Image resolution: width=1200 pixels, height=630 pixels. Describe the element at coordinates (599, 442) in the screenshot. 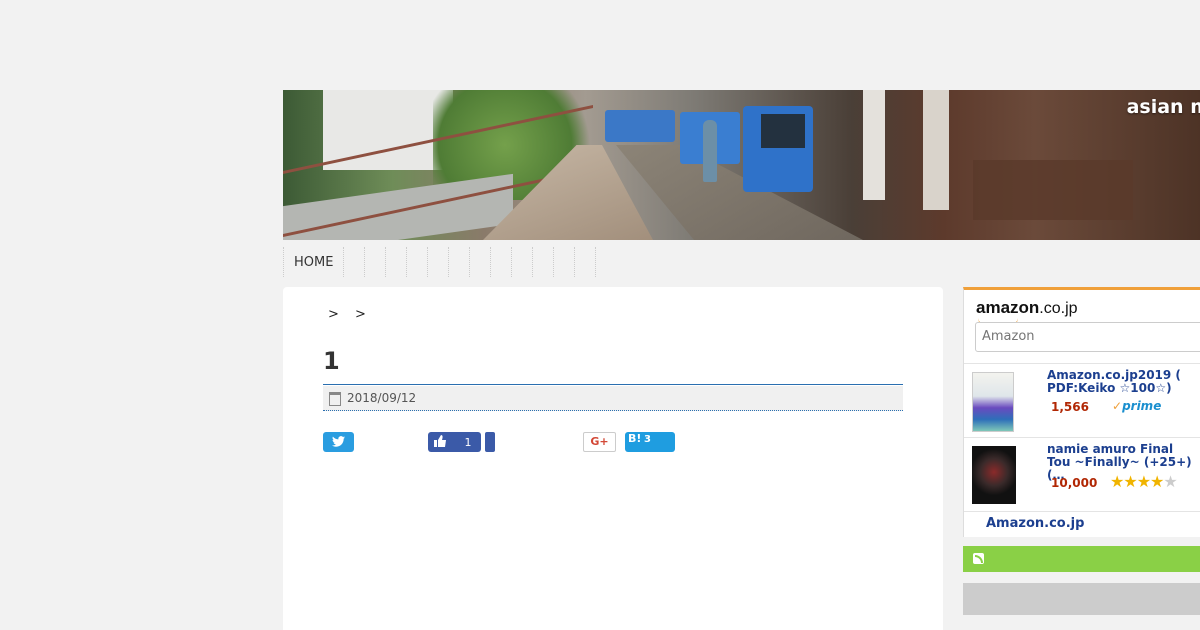

I see `google-plus-button: G+` at that location.